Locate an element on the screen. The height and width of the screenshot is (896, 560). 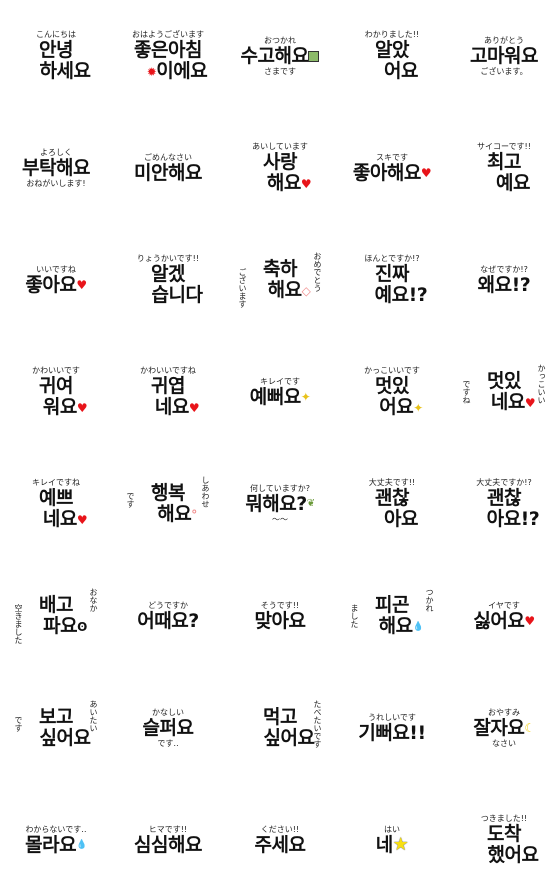
sticker: スキです 좋아해요♥ is located at coordinates (392, 168).